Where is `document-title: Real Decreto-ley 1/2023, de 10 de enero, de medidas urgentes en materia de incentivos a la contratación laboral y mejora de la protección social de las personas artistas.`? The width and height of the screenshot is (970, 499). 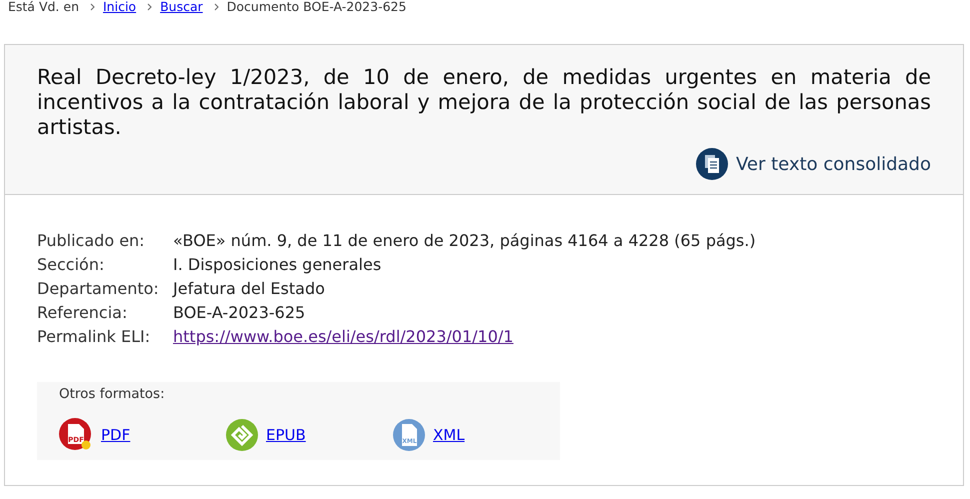 document-title: Real Decreto-ley 1/2023, de 10 de enero, de medidas urgentes en materia de incentivos a la contratación laboral y mejora de la protección social de las personas artistas. is located at coordinates (484, 102).